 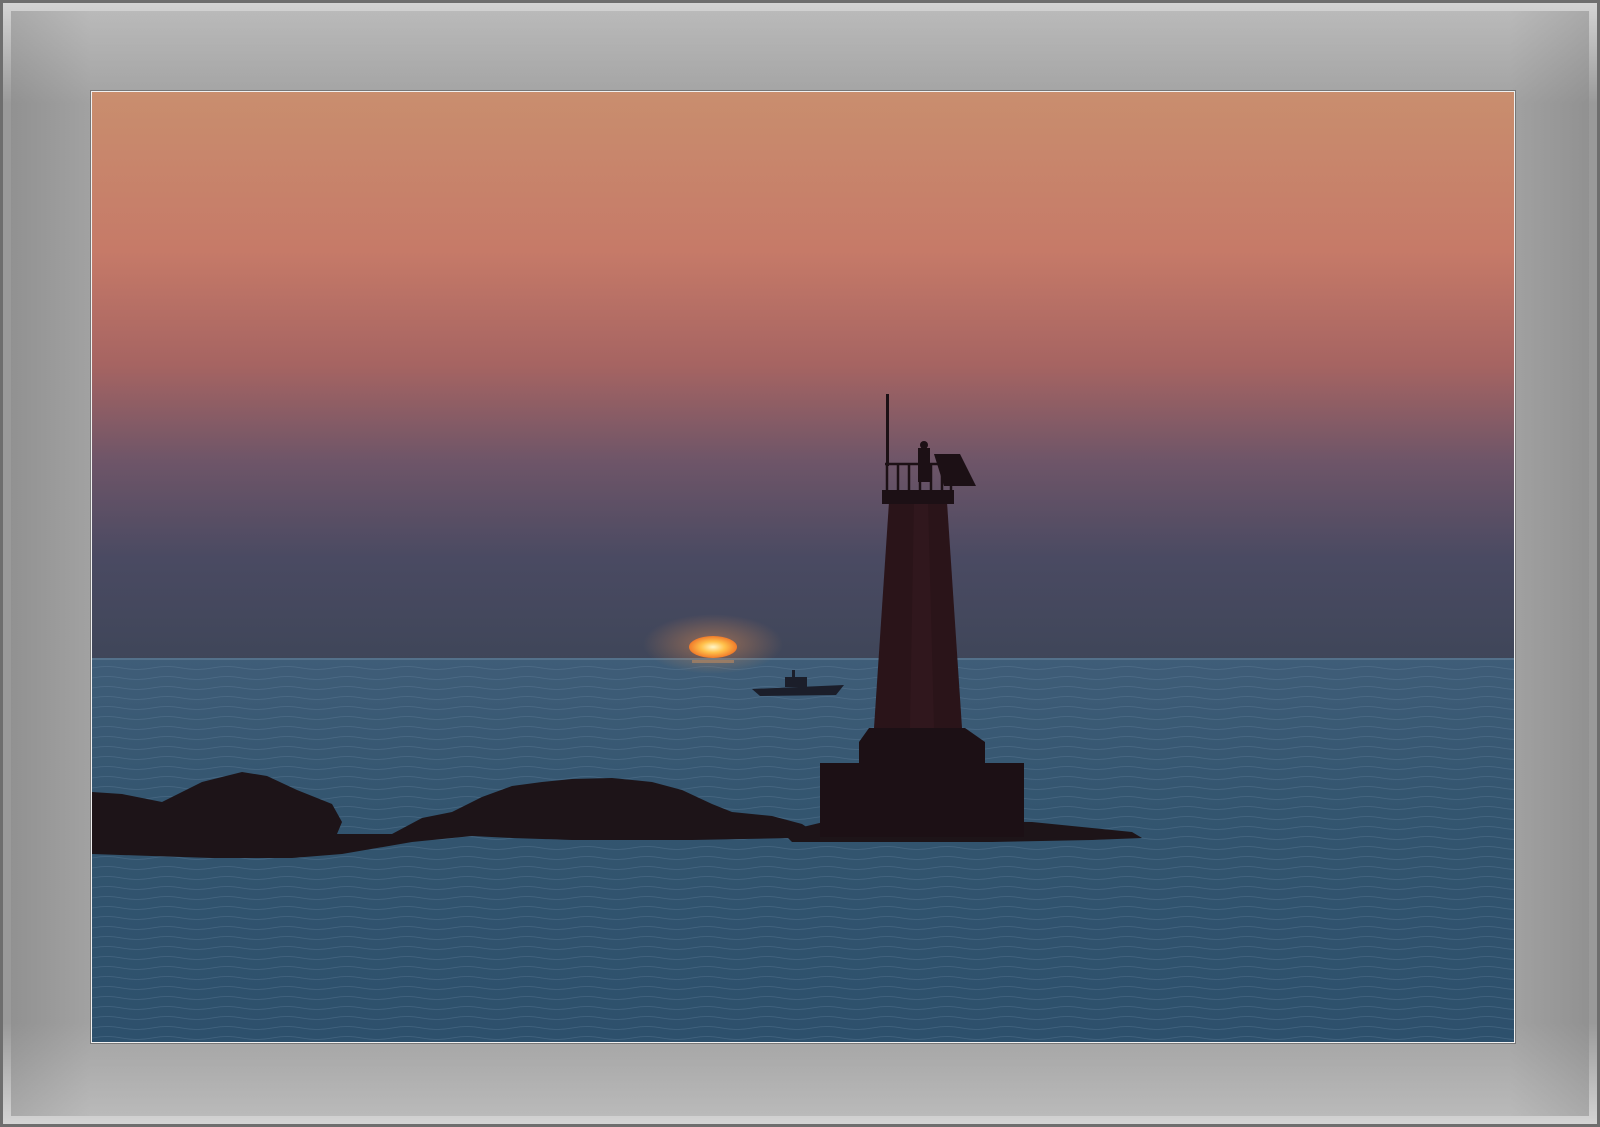 What do you see at coordinates (922, 800) in the screenshot?
I see `lighthouse-base` at bounding box center [922, 800].